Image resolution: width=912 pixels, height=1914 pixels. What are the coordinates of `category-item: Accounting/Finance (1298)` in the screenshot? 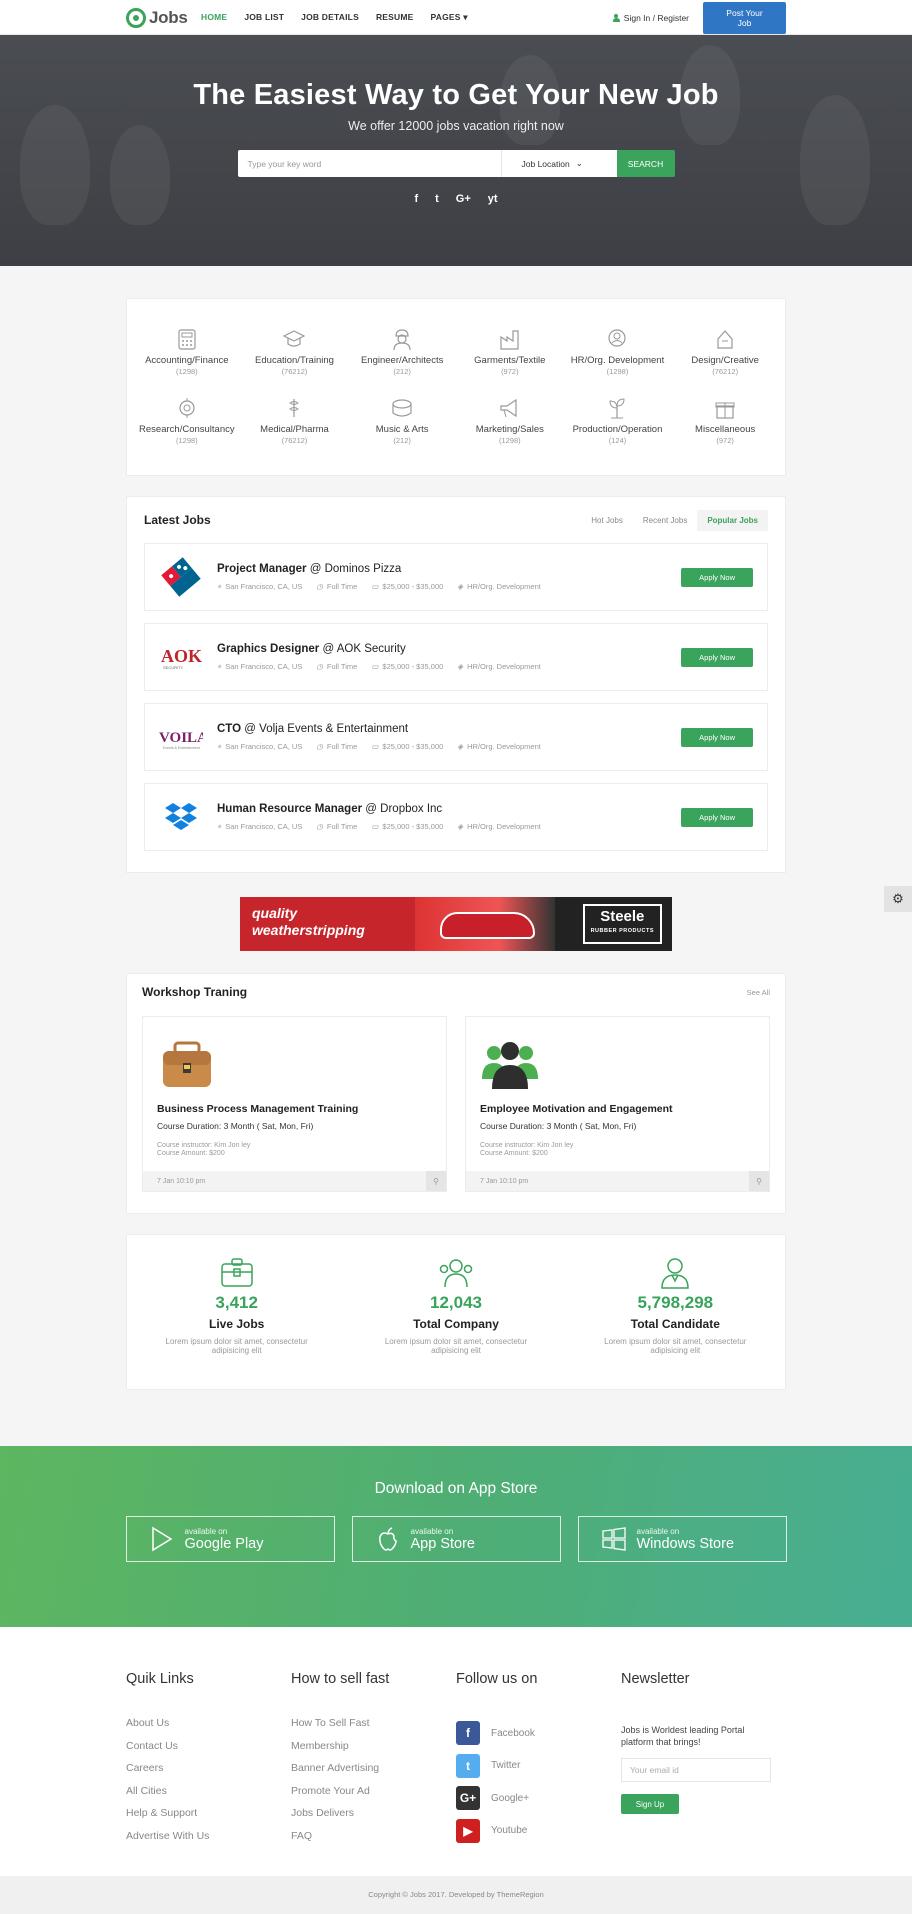 It's located at (187, 351).